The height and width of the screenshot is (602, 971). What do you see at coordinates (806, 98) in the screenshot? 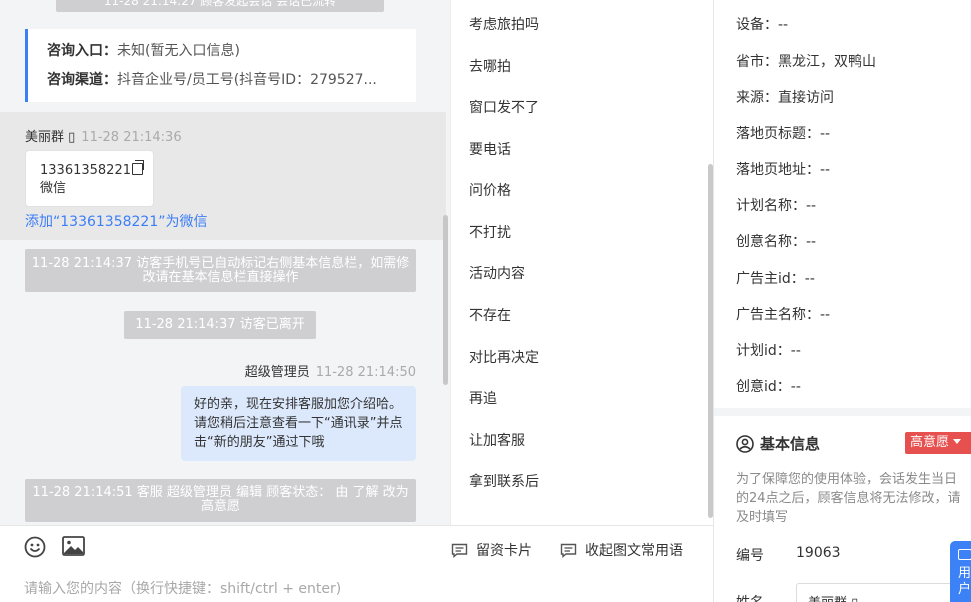
I see `field-value: 直接访问` at bounding box center [806, 98].